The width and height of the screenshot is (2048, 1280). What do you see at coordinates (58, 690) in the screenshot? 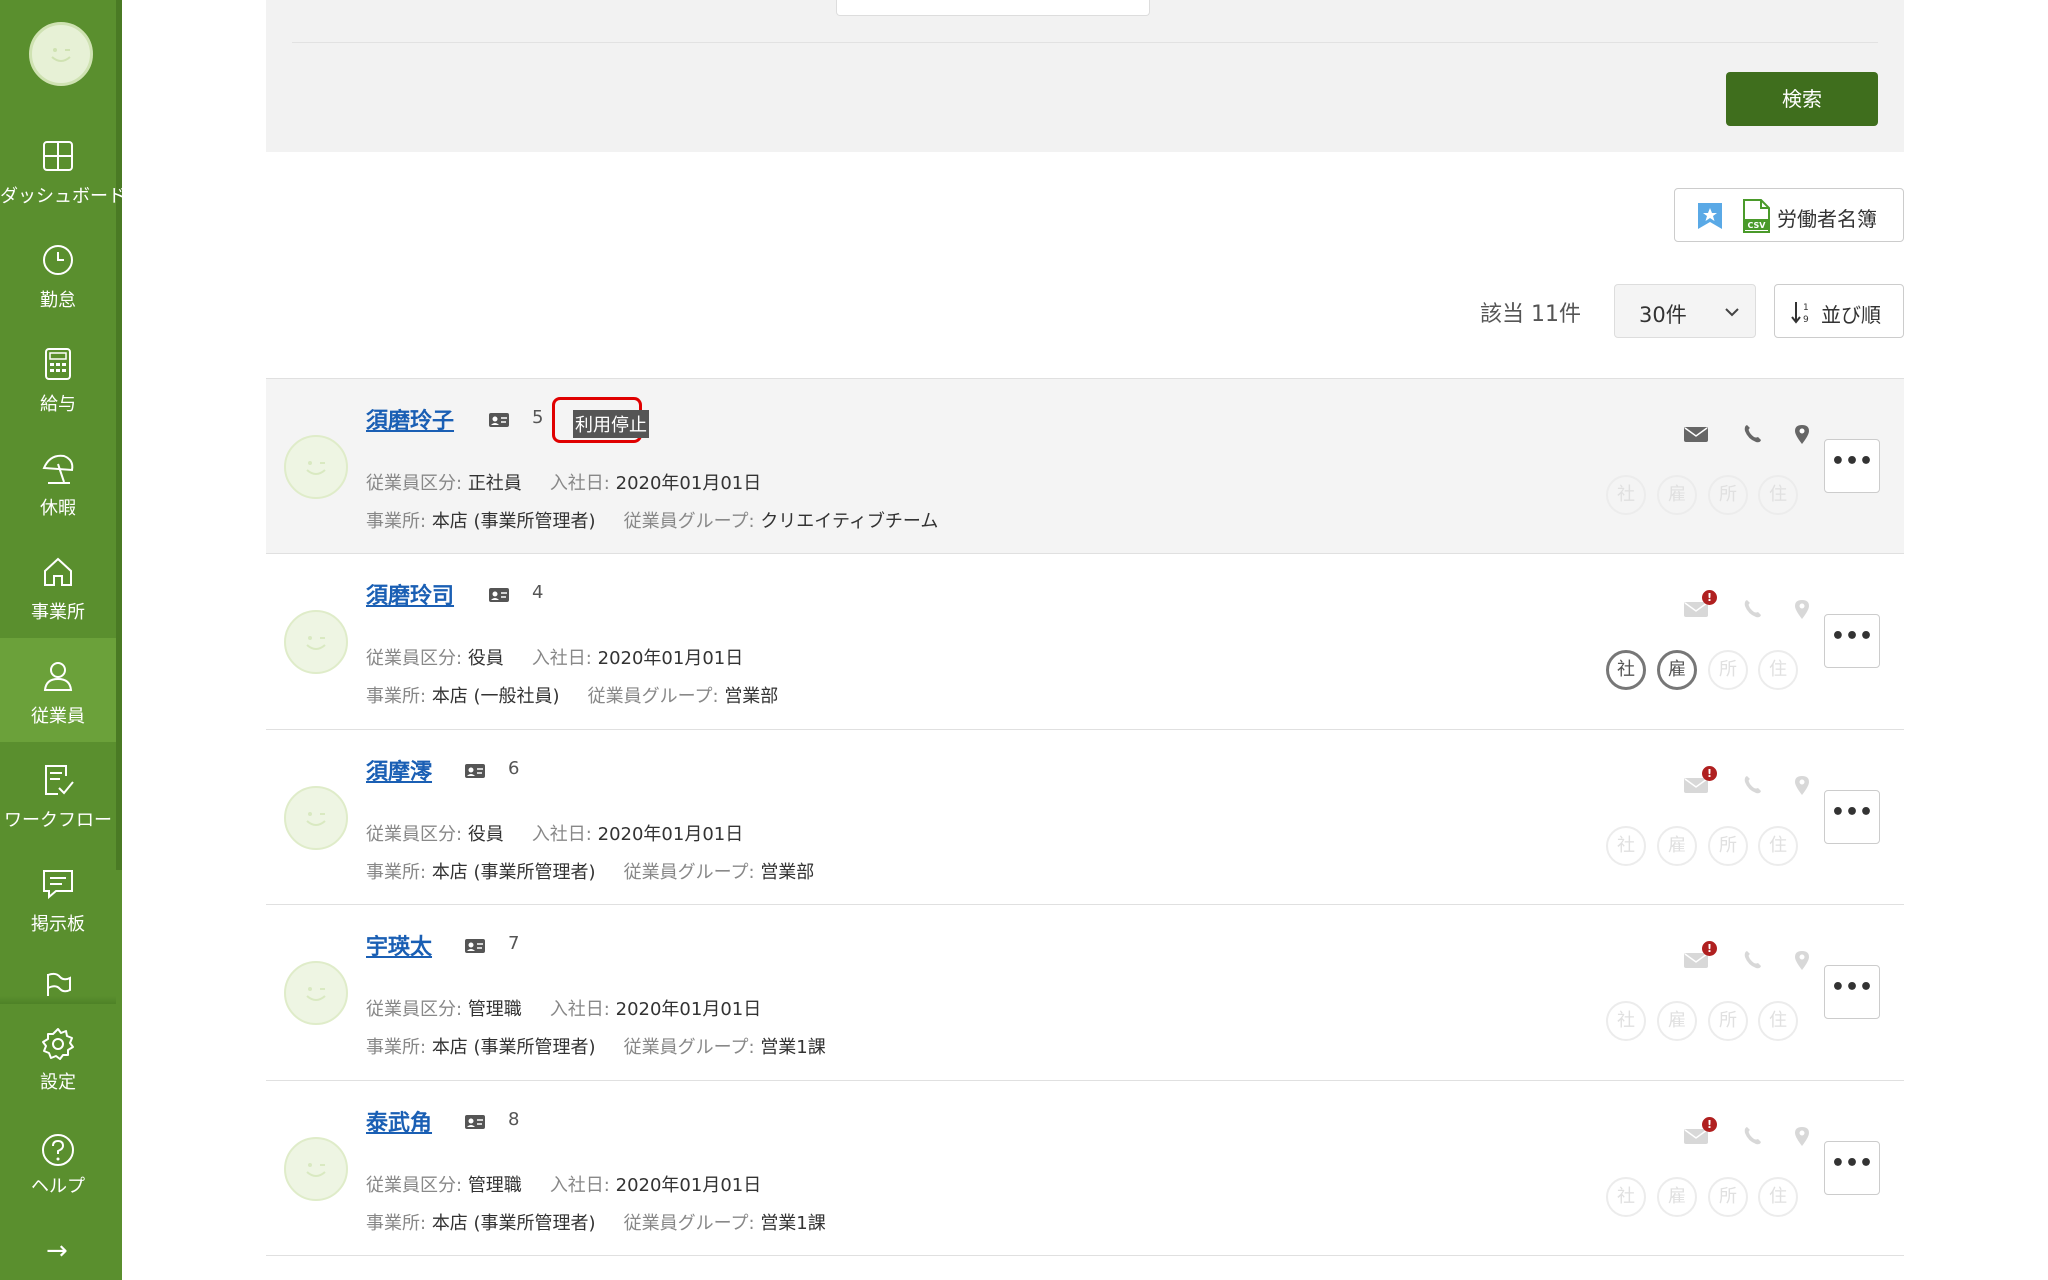
I see `sidebar-item-employees: 従業員` at bounding box center [58, 690].